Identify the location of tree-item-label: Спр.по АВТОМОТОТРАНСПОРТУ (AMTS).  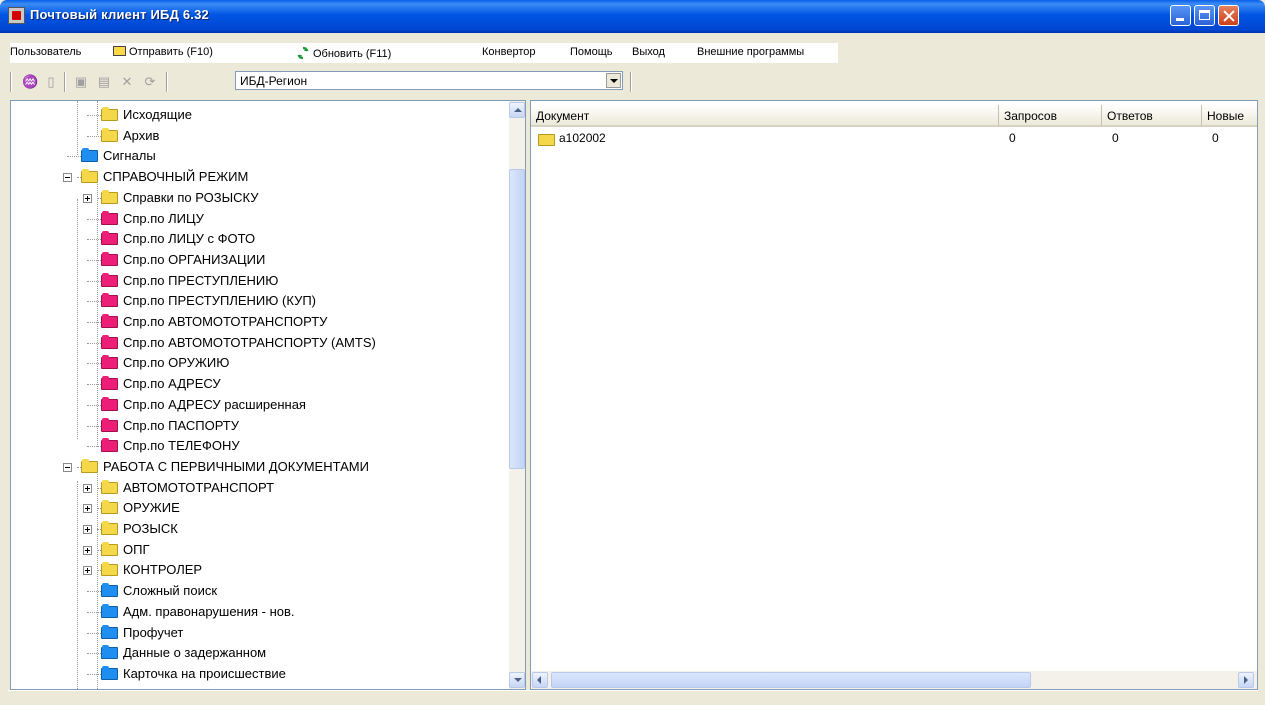
(249, 342).